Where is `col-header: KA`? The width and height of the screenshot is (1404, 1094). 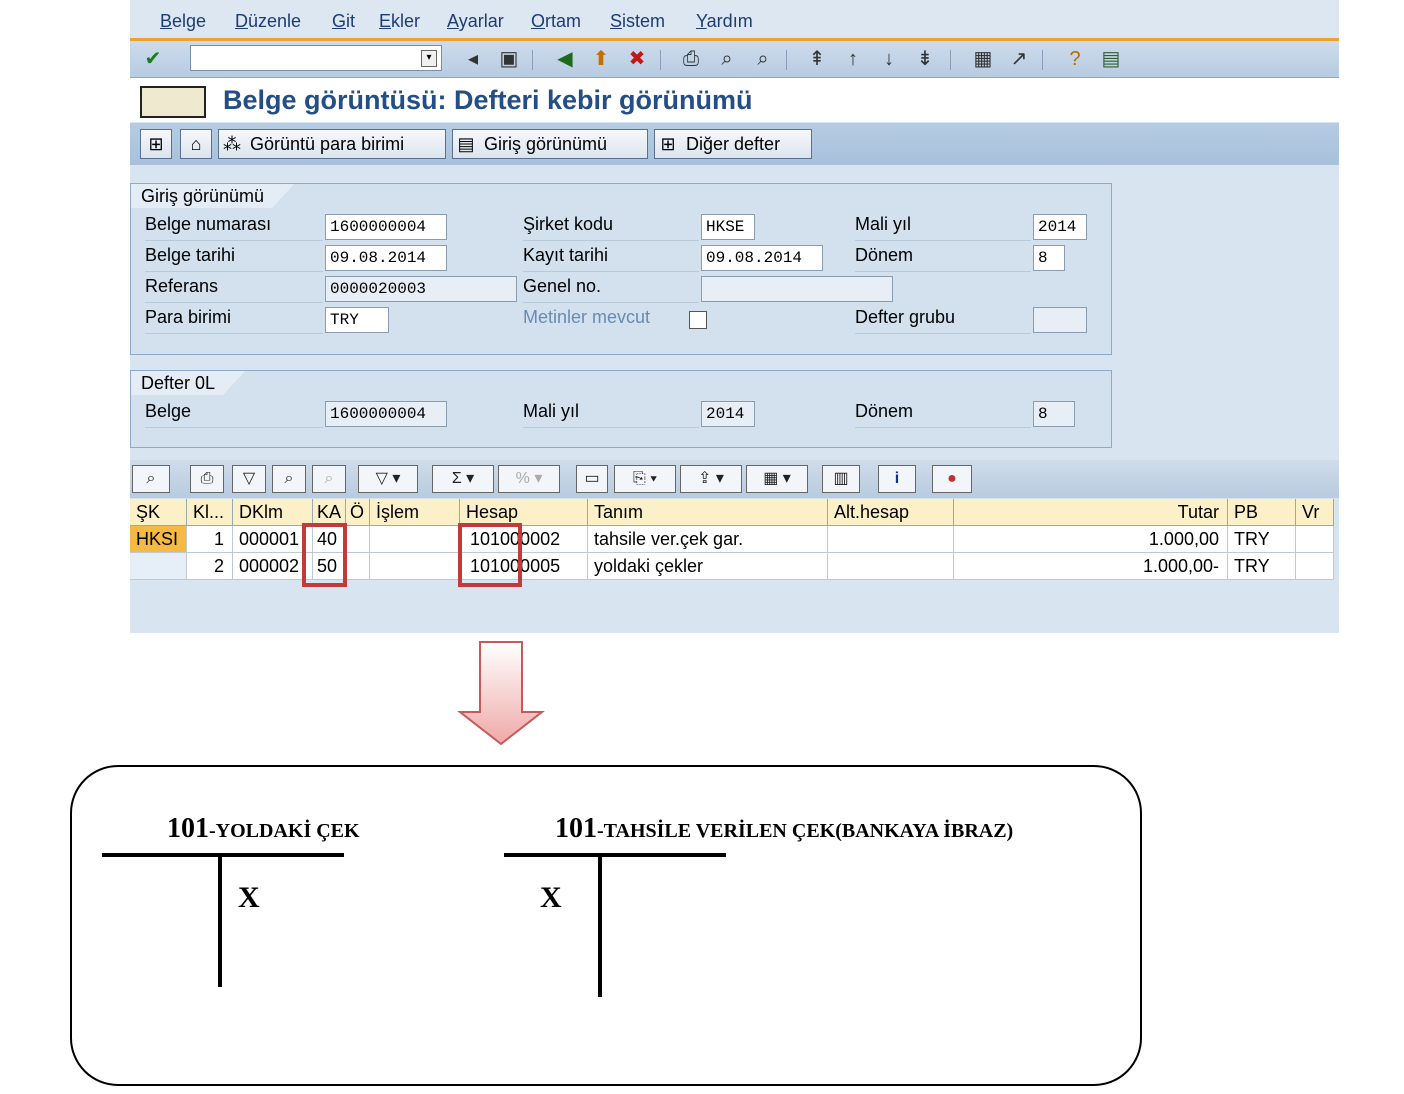
col-header: KA is located at coordinates (329, 512).